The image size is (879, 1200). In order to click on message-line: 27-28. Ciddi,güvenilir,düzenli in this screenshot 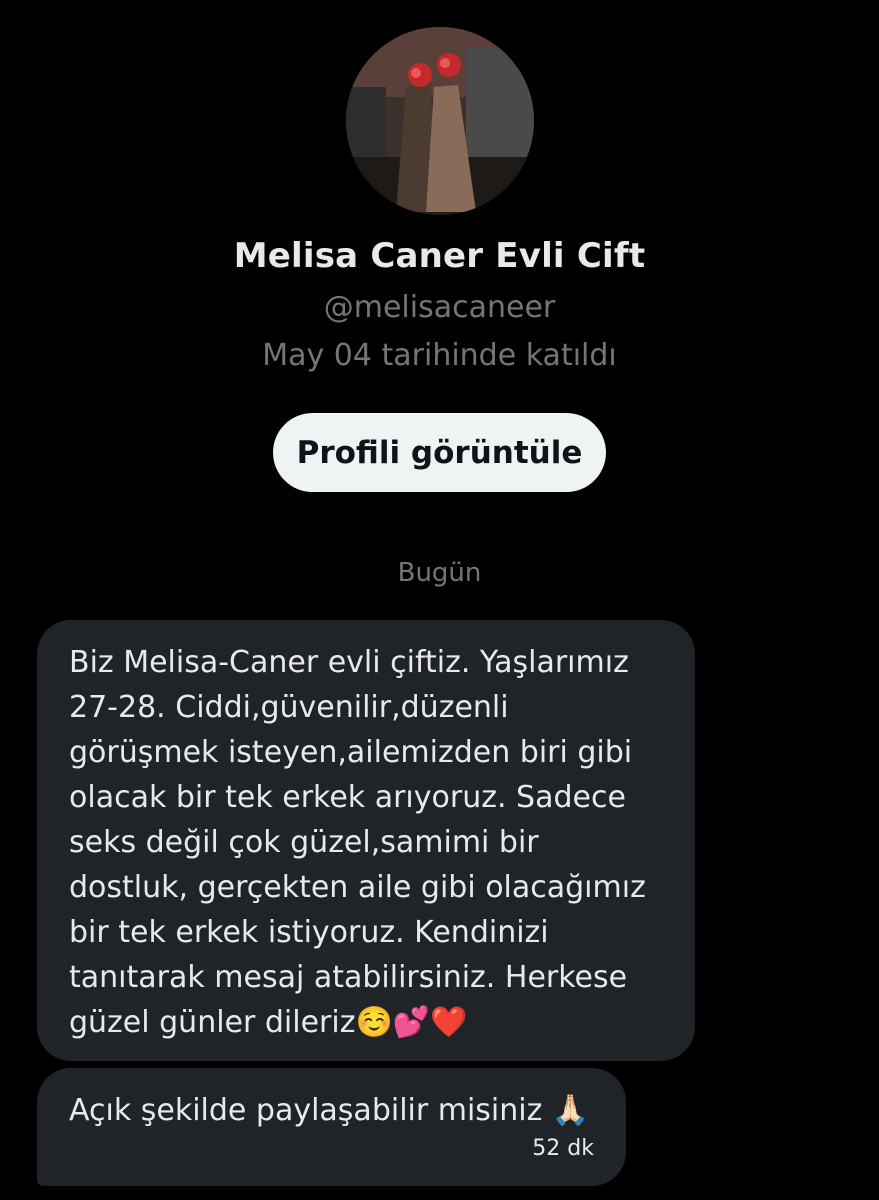, I will do `click(289, 707)`.